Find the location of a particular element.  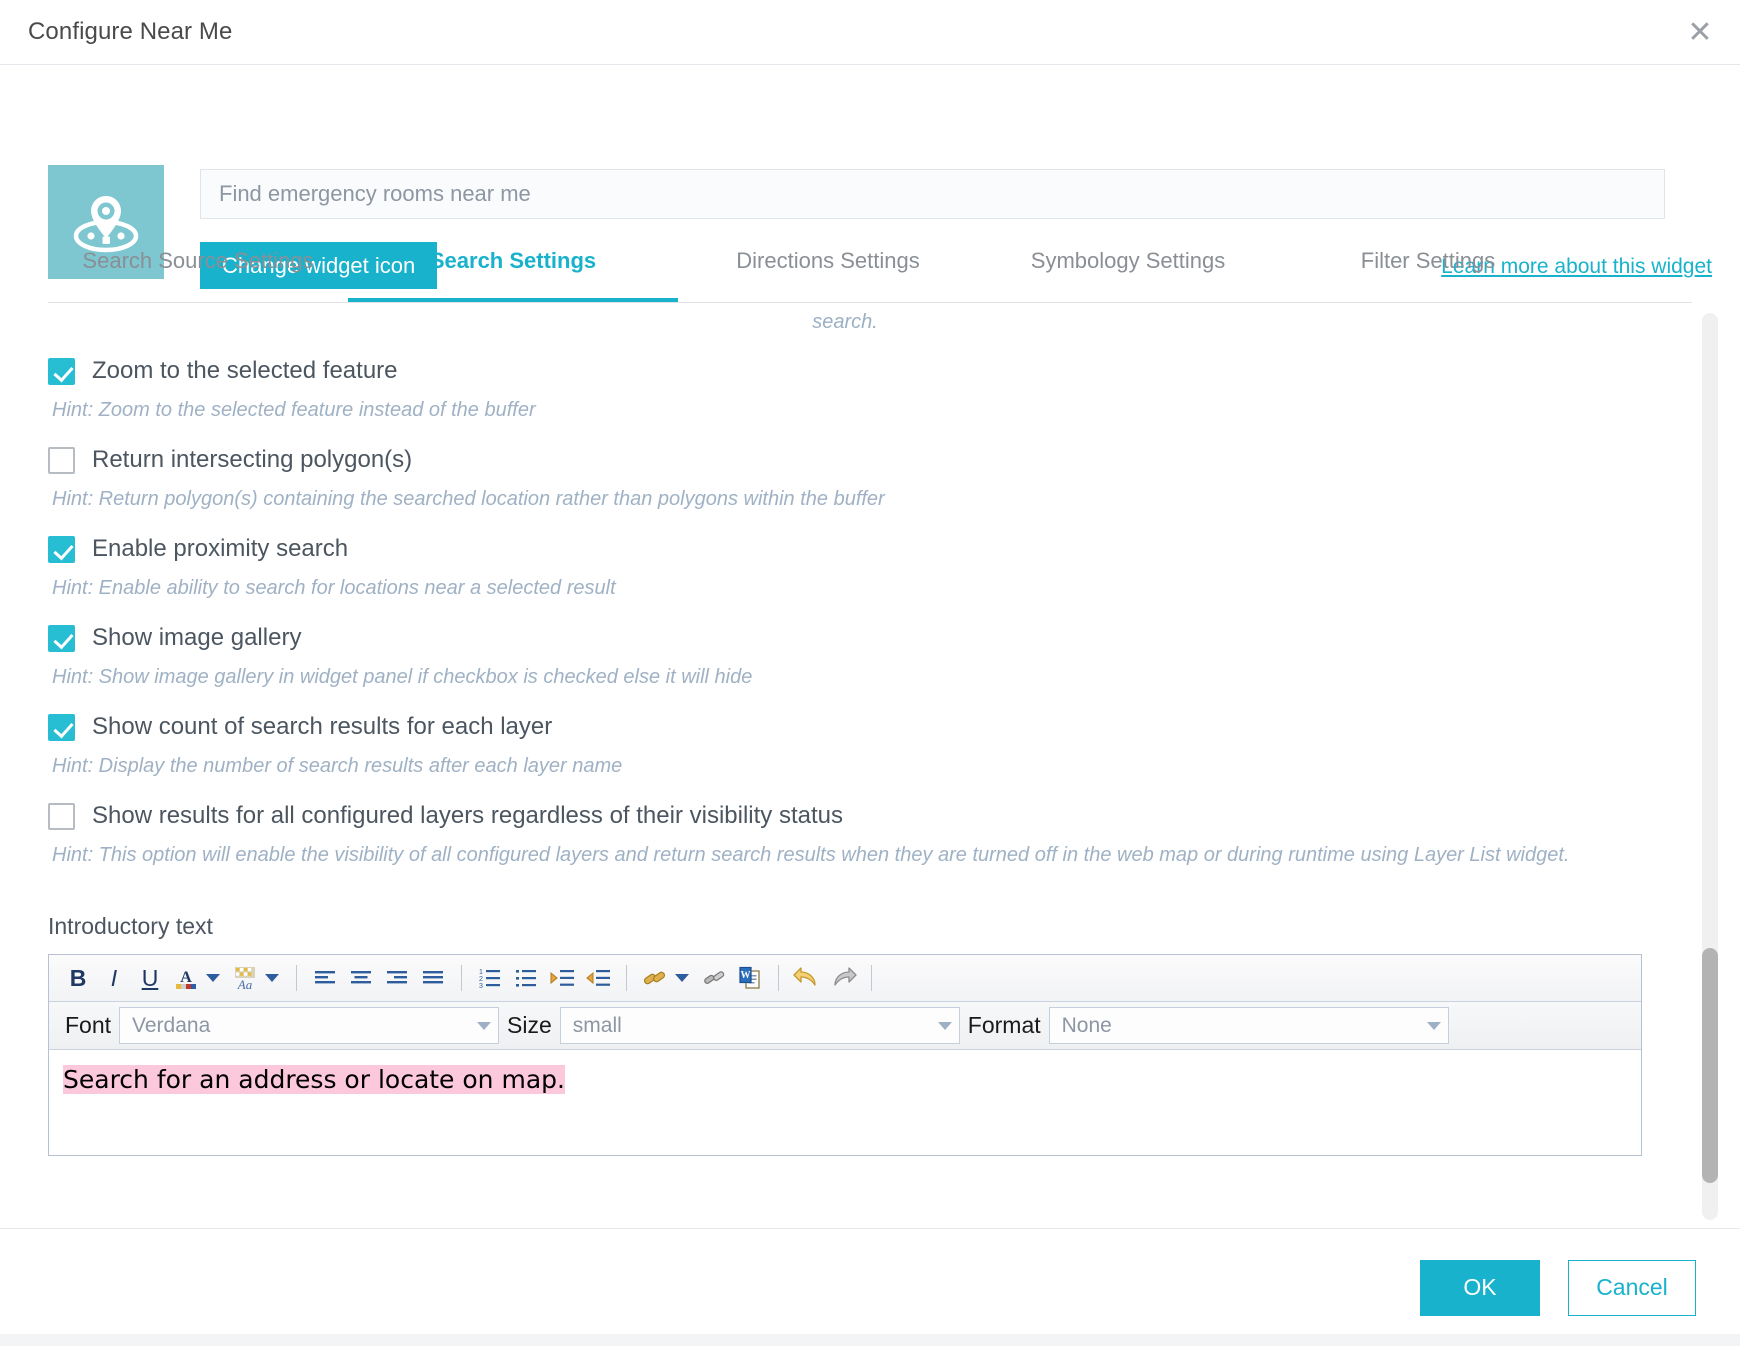

svg-text: 3 is located at coordinates (481, 986).